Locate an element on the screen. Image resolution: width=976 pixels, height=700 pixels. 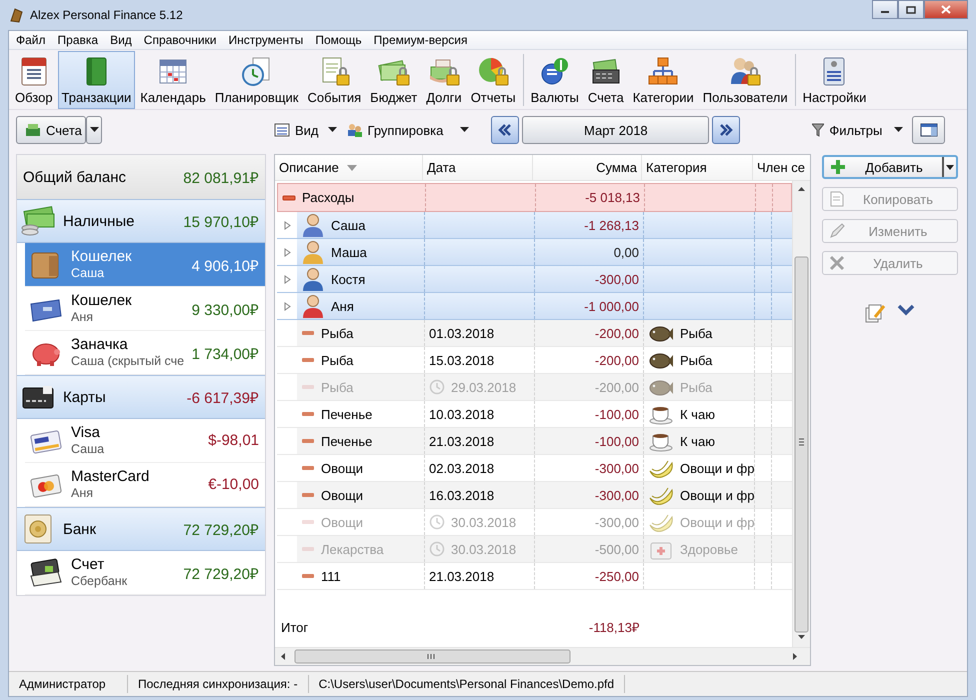
table-row: Печенье 21.03.2018 -100,00 К чаю is located at coordinates (534, 441).